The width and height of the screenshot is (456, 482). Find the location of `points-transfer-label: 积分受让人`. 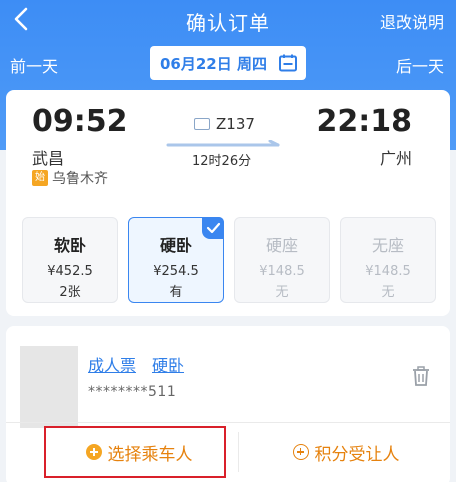

points-transfer-label: 积分受让人 is located at coordinates (357, 454).